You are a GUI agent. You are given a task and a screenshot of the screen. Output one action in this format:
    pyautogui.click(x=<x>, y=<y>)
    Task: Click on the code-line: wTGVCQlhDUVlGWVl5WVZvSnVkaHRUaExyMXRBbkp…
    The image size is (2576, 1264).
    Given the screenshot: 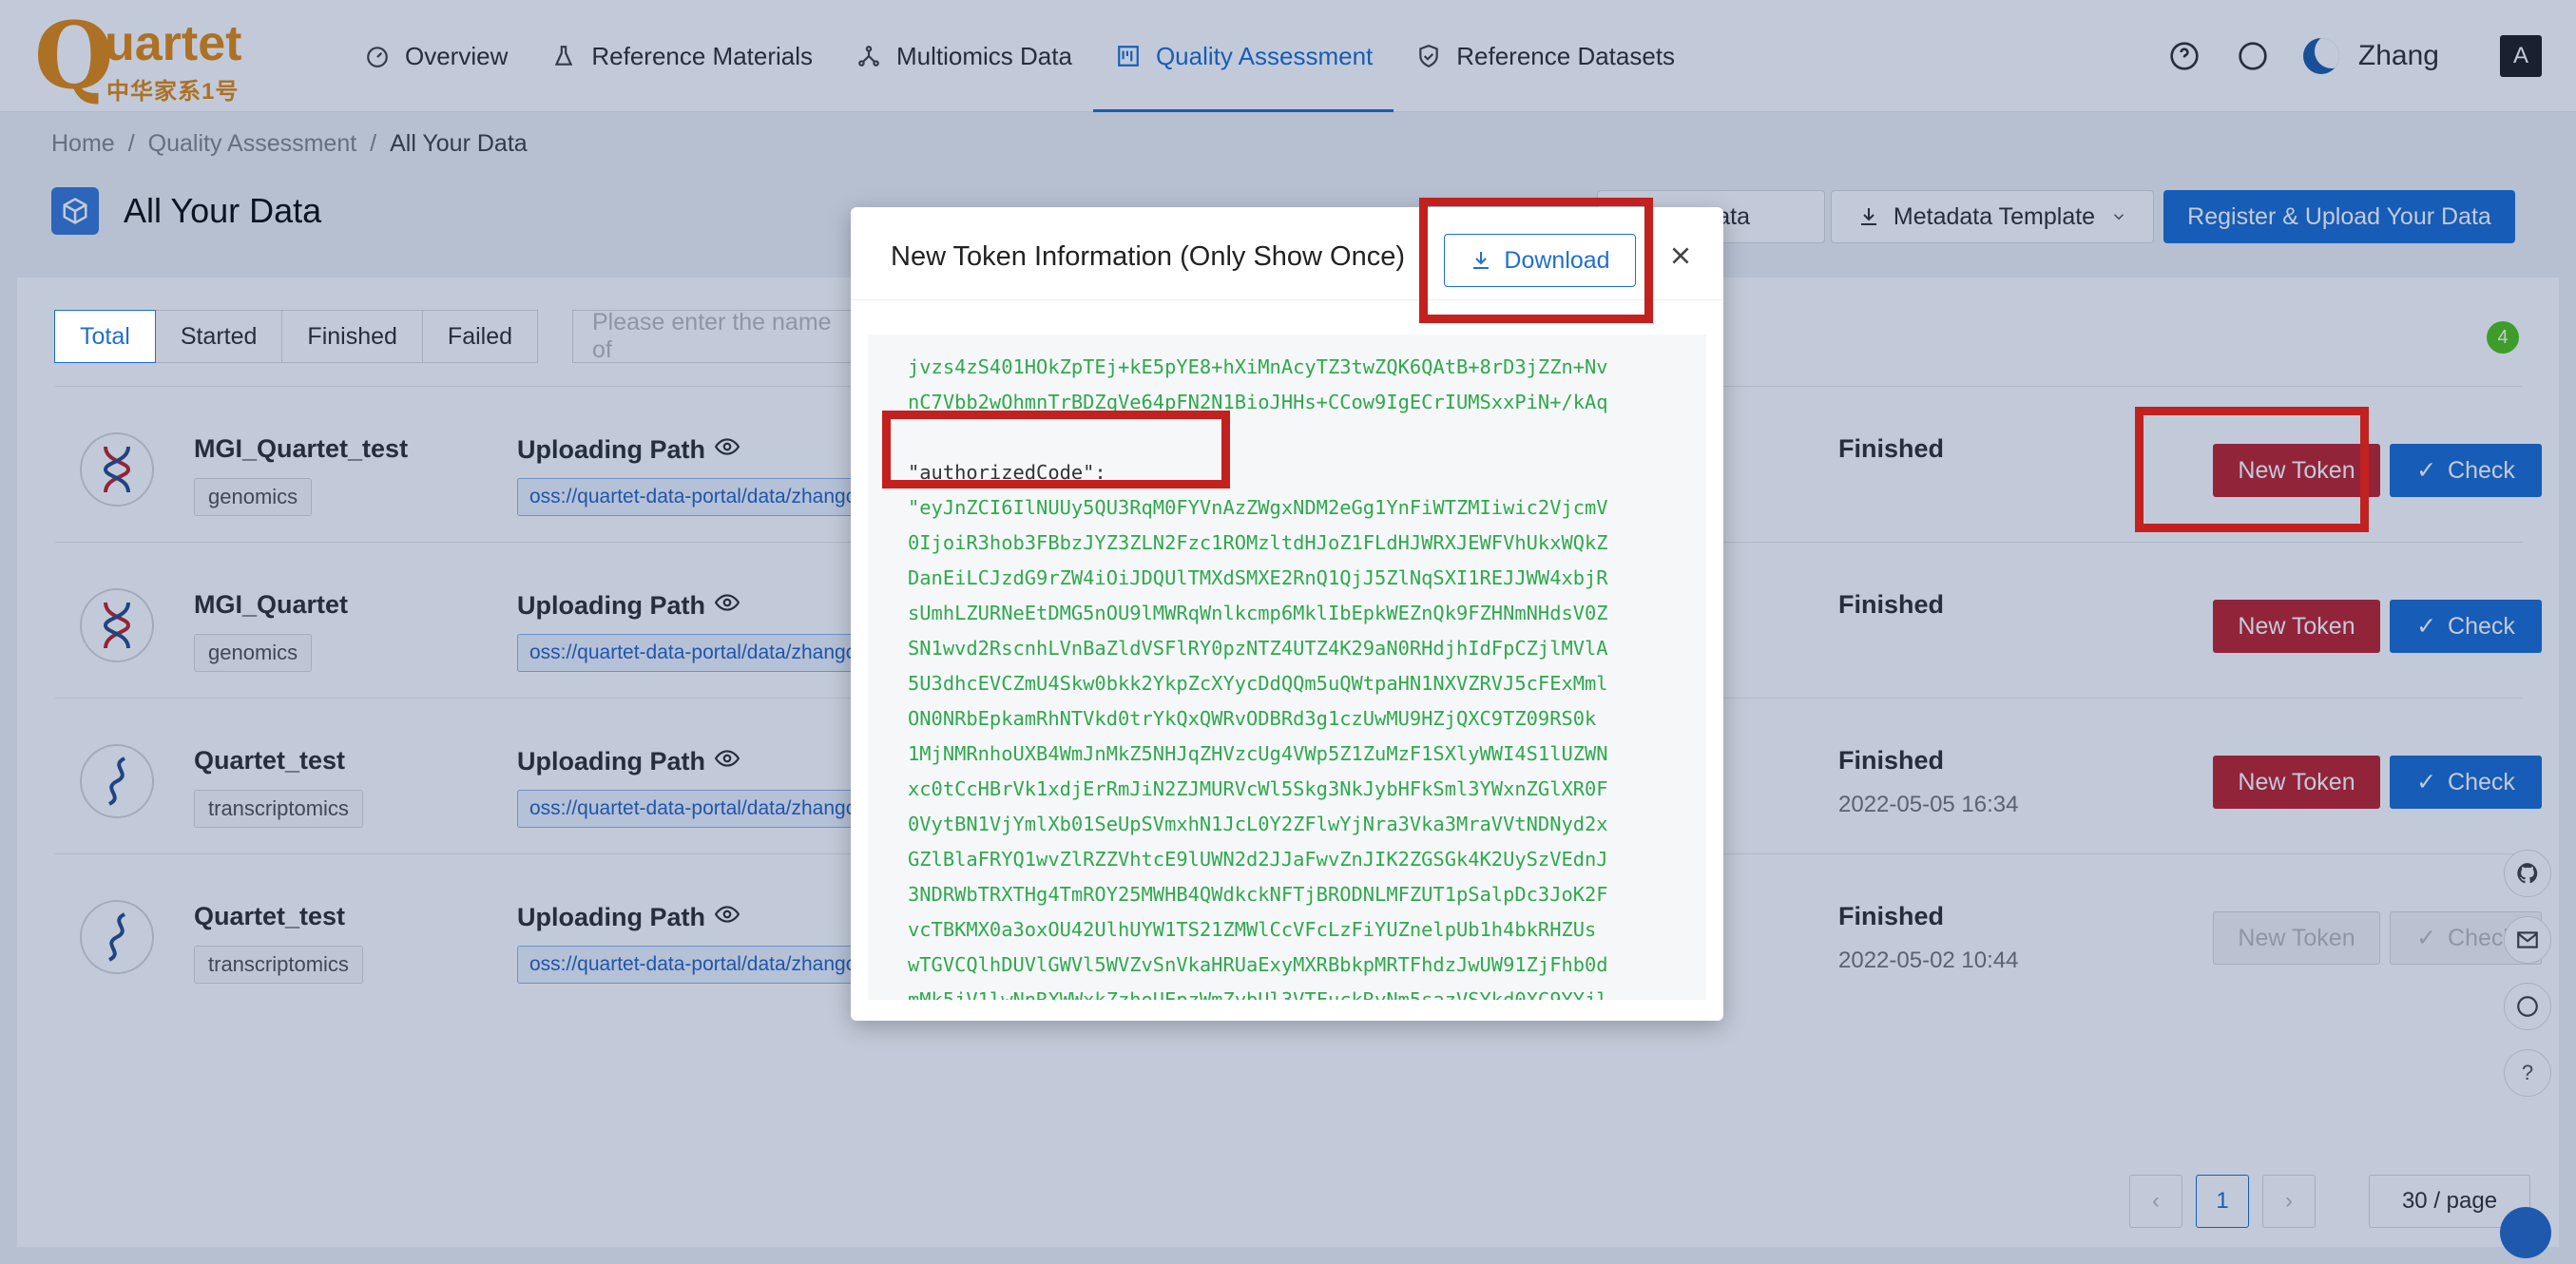 What is the action you would take?
    pyautogui.click(x=1258, y=965)
    